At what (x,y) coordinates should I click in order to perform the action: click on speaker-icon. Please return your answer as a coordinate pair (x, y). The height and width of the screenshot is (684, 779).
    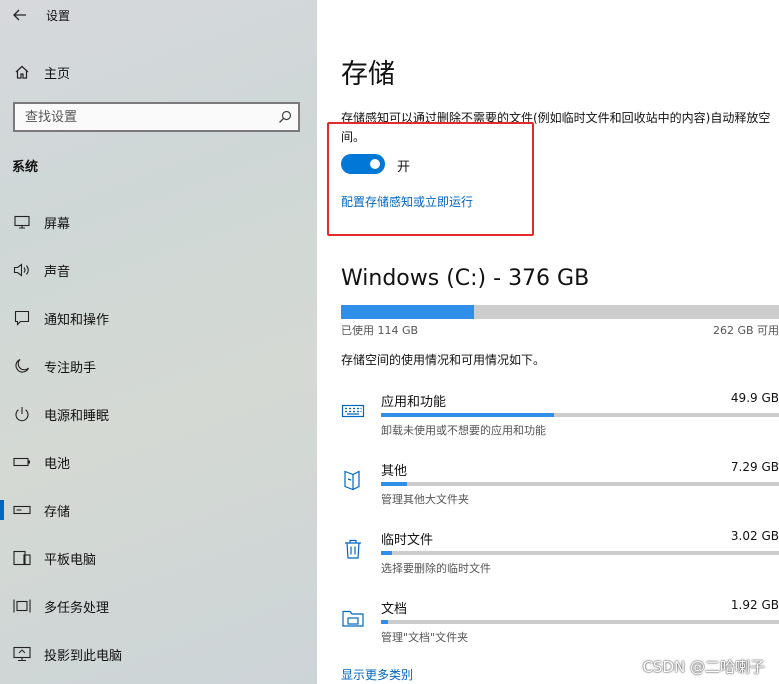
    Looking at the image, I should click on (22, 270).